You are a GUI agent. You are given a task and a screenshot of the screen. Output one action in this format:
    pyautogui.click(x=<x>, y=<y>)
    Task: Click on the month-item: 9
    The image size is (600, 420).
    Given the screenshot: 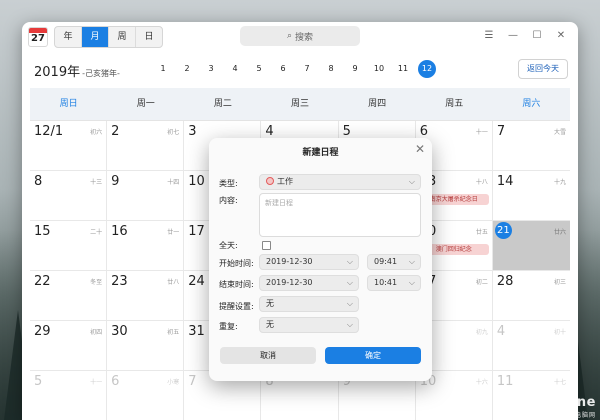 What is the action you would take?
    pyautogui.click(x=355, y=69)
    